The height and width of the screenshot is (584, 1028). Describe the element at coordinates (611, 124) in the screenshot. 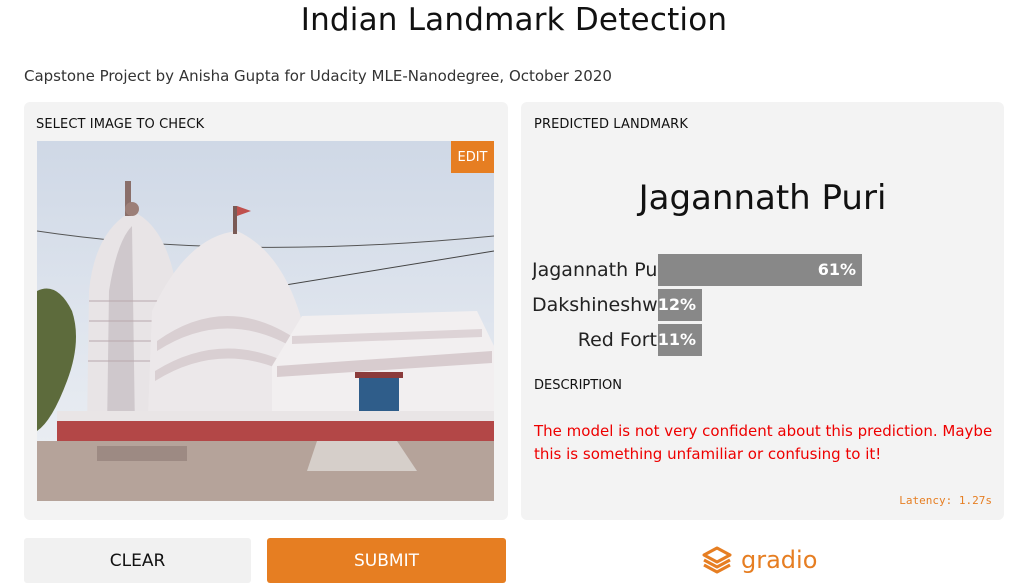

I see `output-panel-label: PREDICTED LANDMARK` at that location.